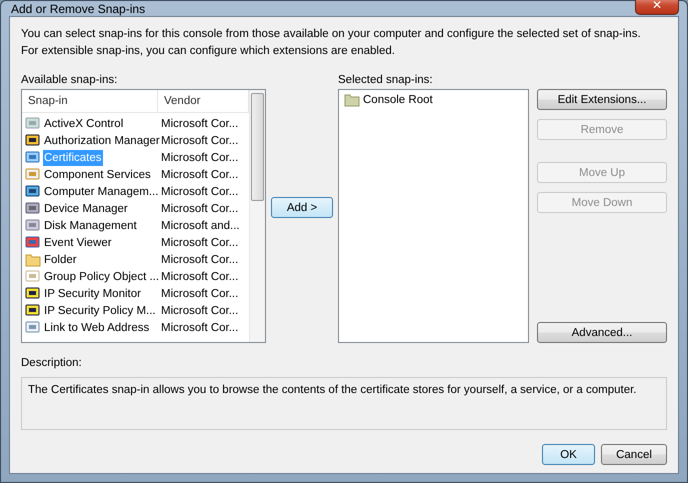 The height and width of the screenshot is (483, 688). I want to click on description-text: The Certificates snap-in allows you to browse the contents of the certificate stores for yourself, a service, or a computer., so click(344, 403).